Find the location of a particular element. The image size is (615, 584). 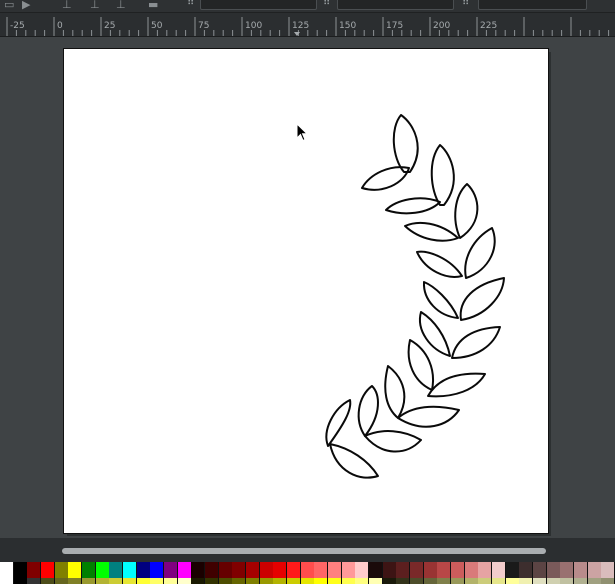

horizontal-scrollbar is located at coordinates (307, 550).